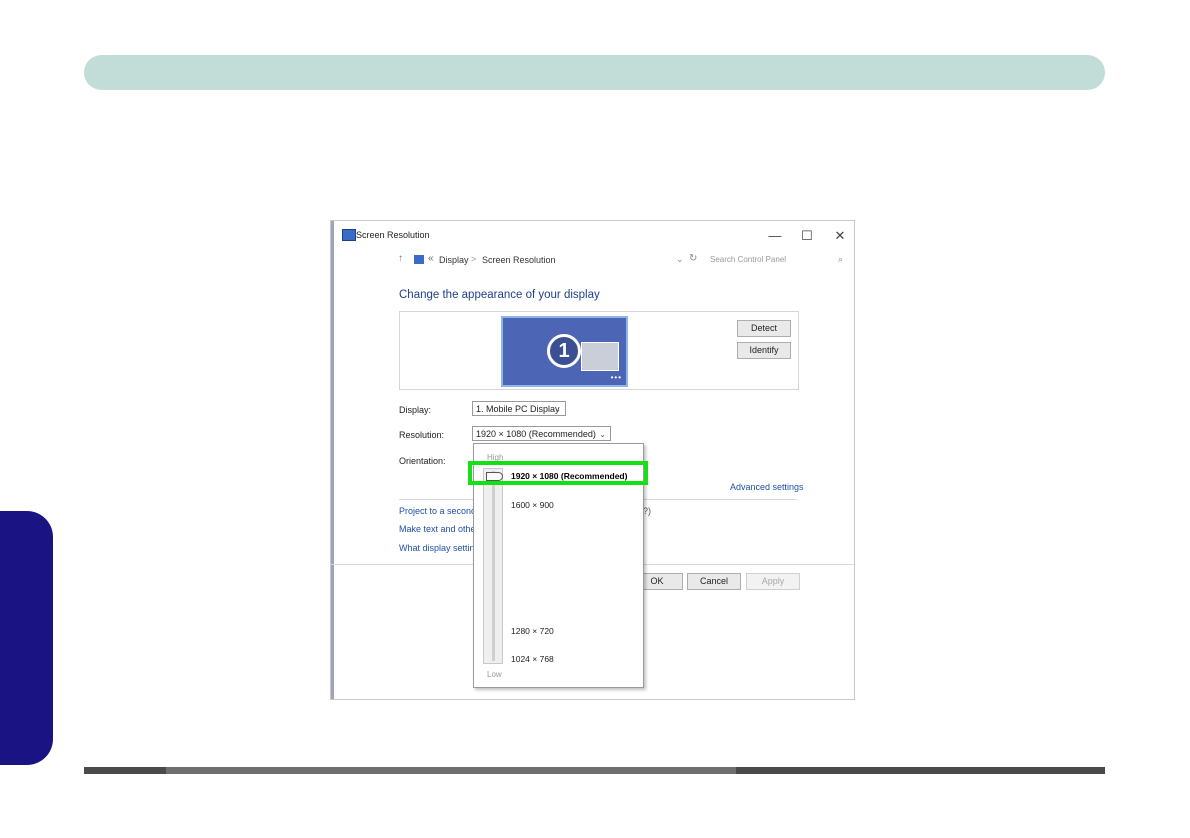 This screenshot has width=1190, height=838. I want to click on address-dropdown-icon: ⌄, so click(680, 259).